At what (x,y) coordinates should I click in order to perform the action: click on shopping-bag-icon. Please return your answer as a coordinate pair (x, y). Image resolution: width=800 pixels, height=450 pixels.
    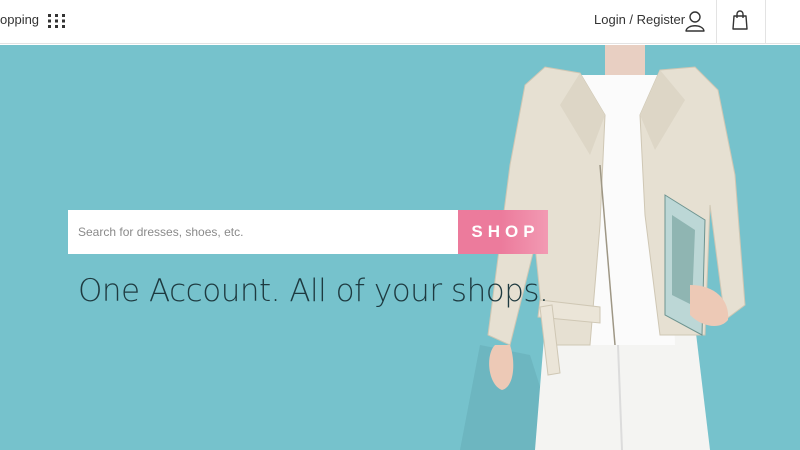
    Looking at the image, I should click on (740, 20).